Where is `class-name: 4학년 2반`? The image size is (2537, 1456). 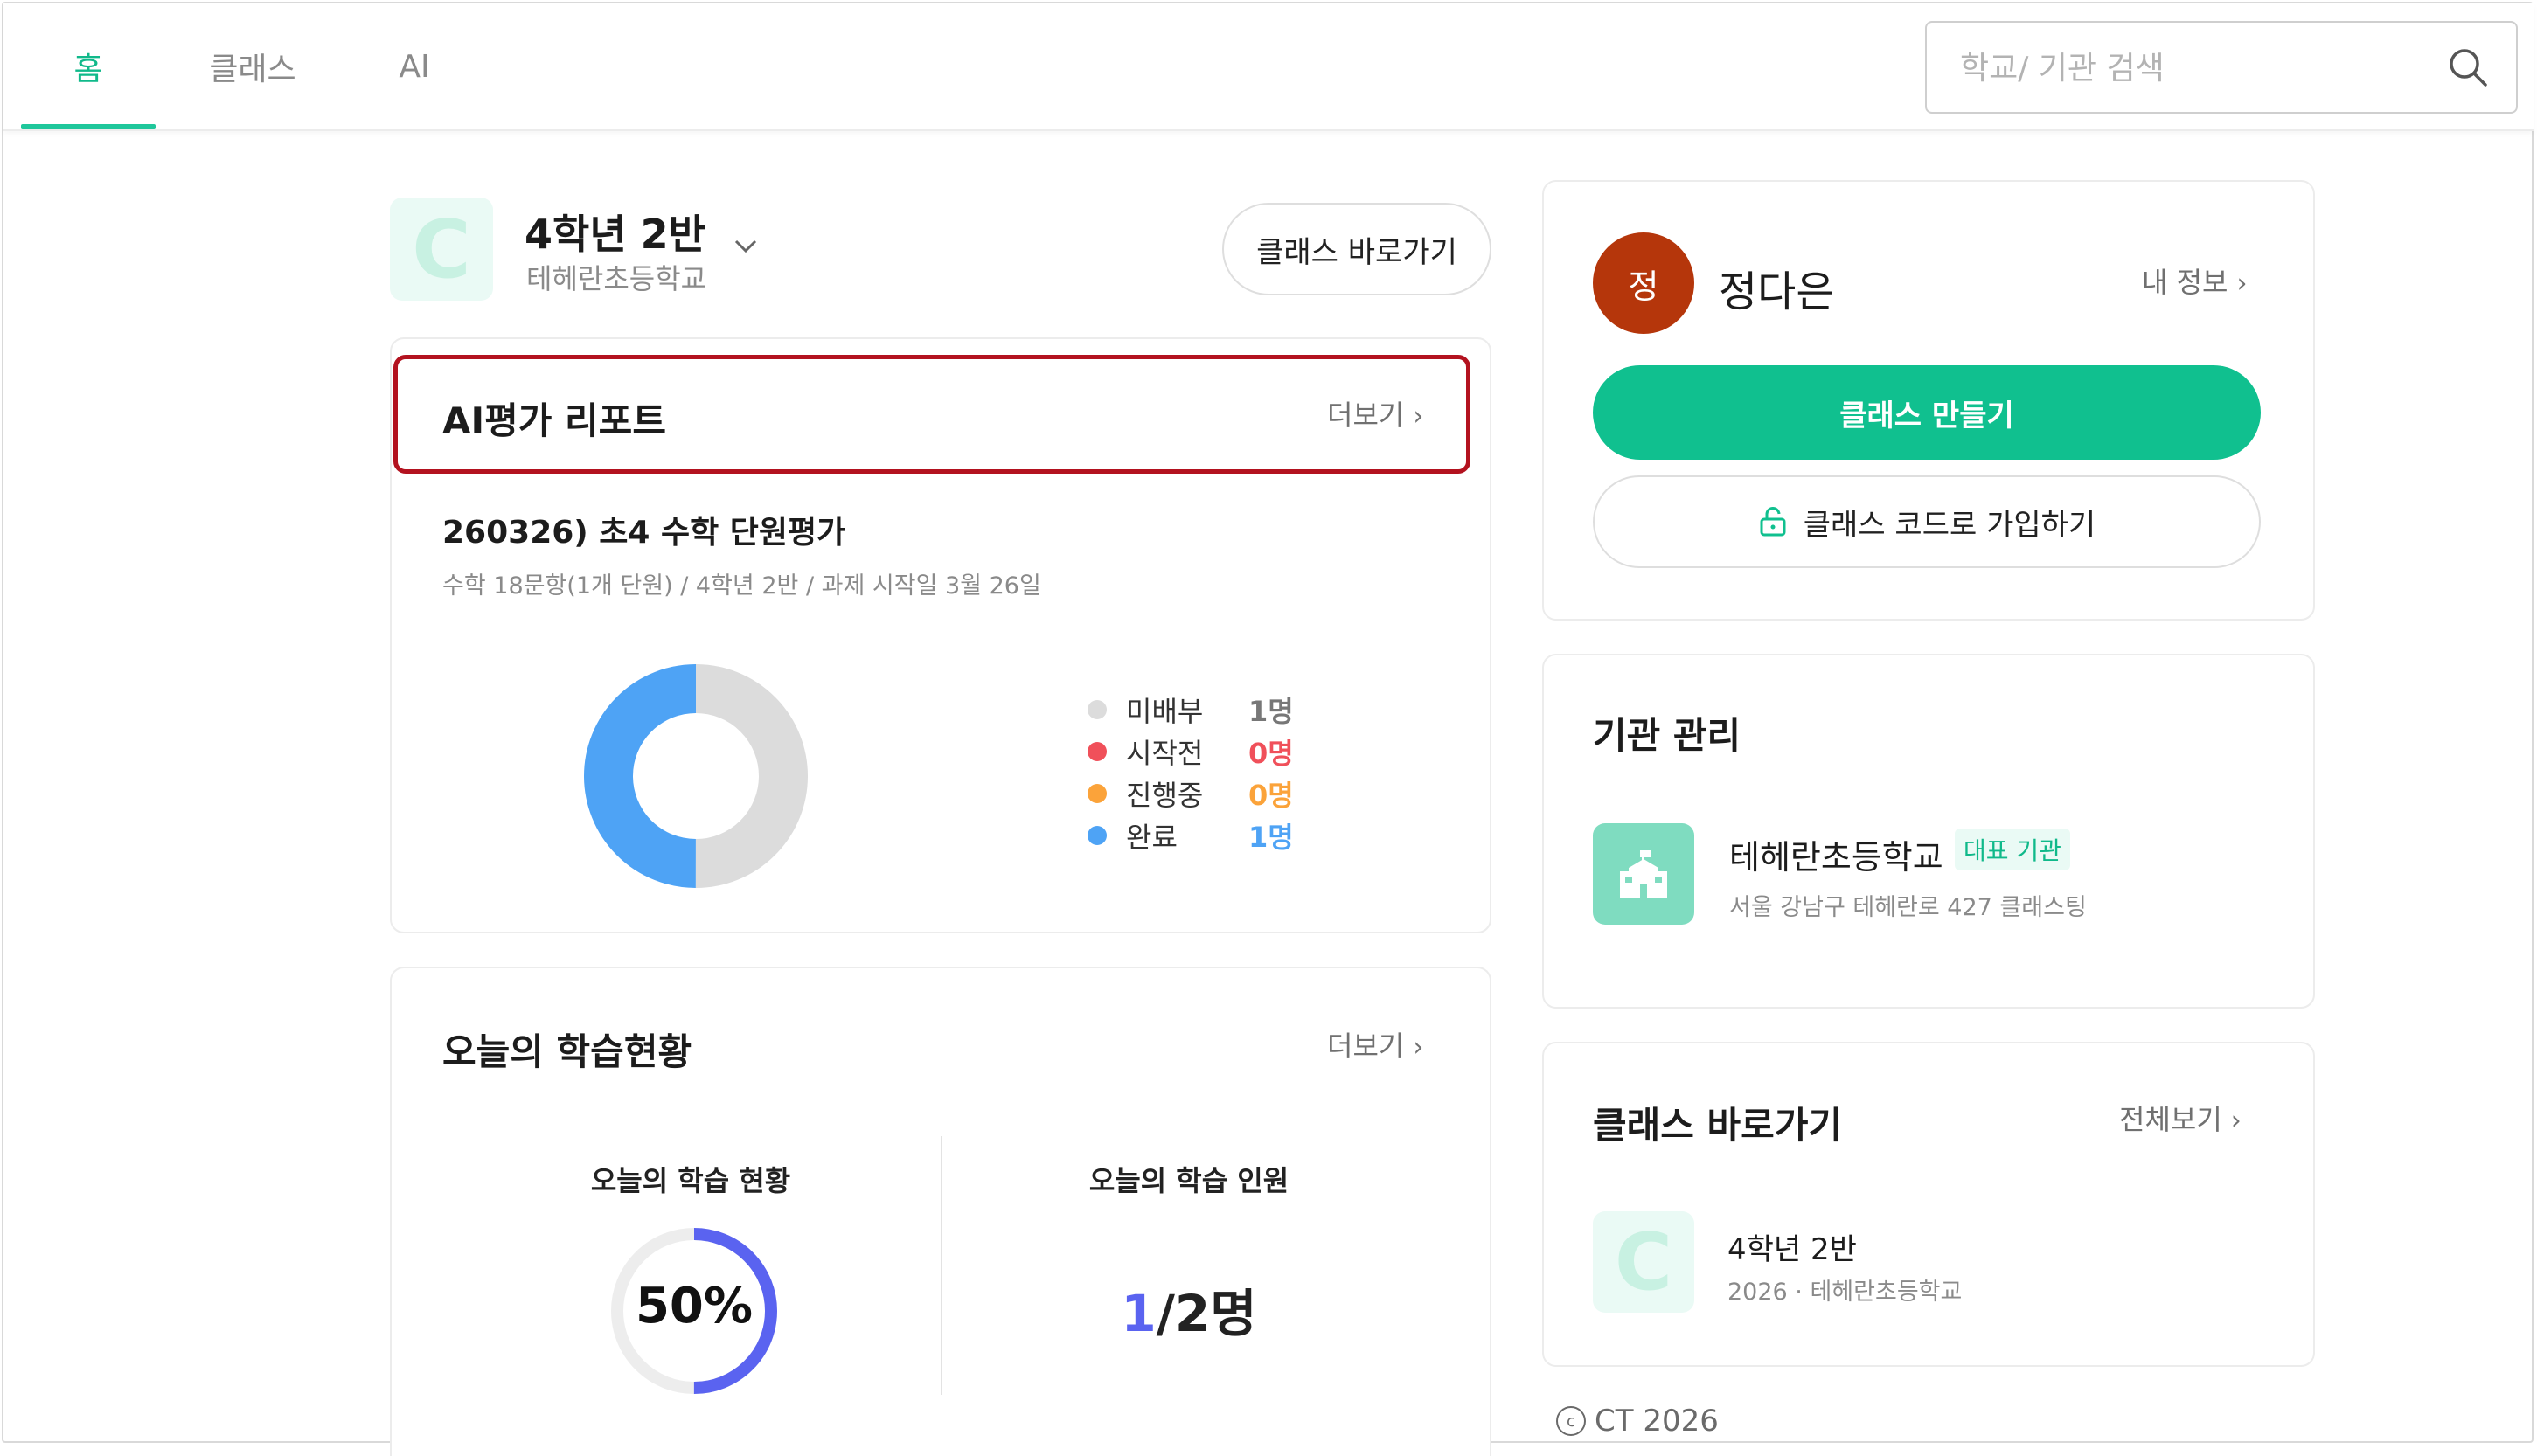 class-name: 4학년 2반 is located at coordinates (615, 231).